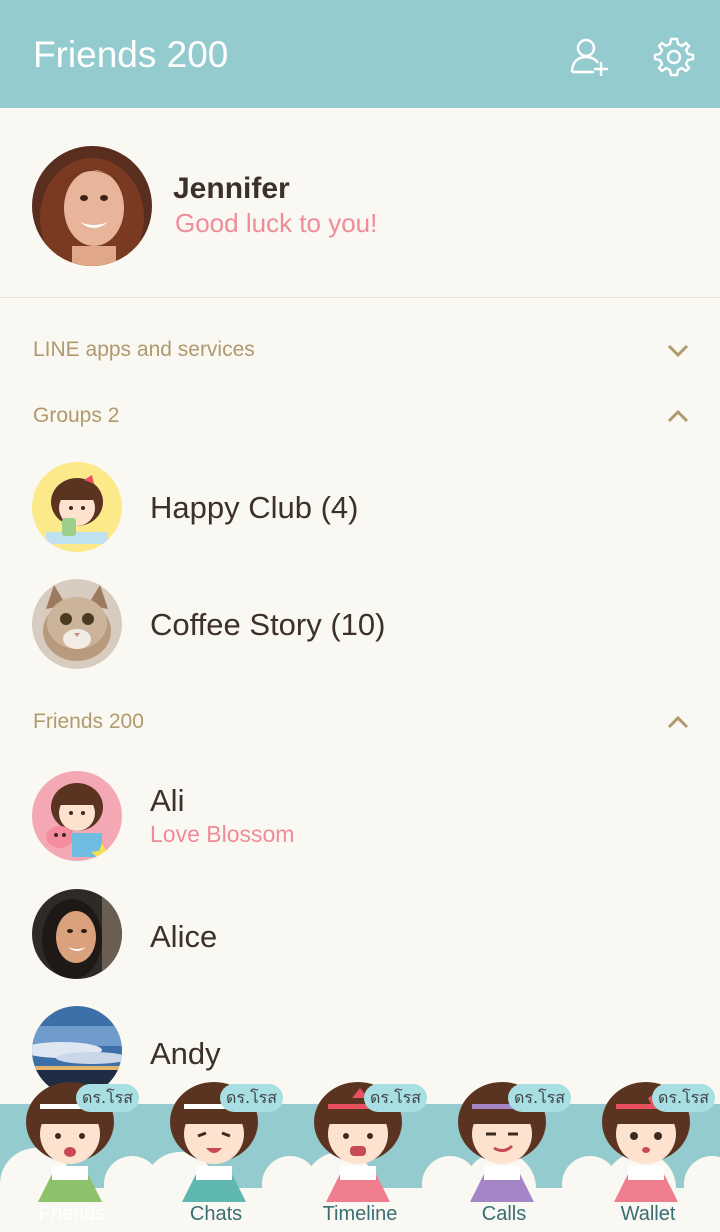 Image resolution: width=720 pixels, height=1232 pixels. I want to click on group-name: Happy Club (4), so click(254, 507).